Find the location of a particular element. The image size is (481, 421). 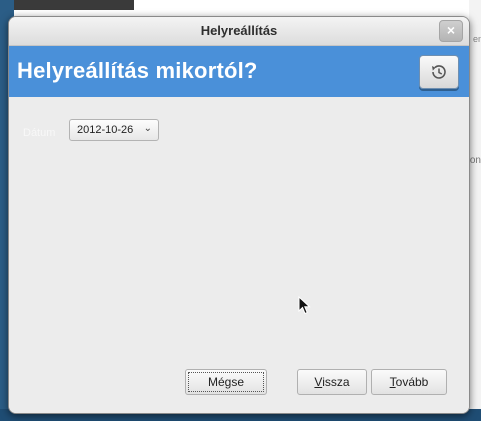

background-text-top: en is located at coordinates (476, 39).